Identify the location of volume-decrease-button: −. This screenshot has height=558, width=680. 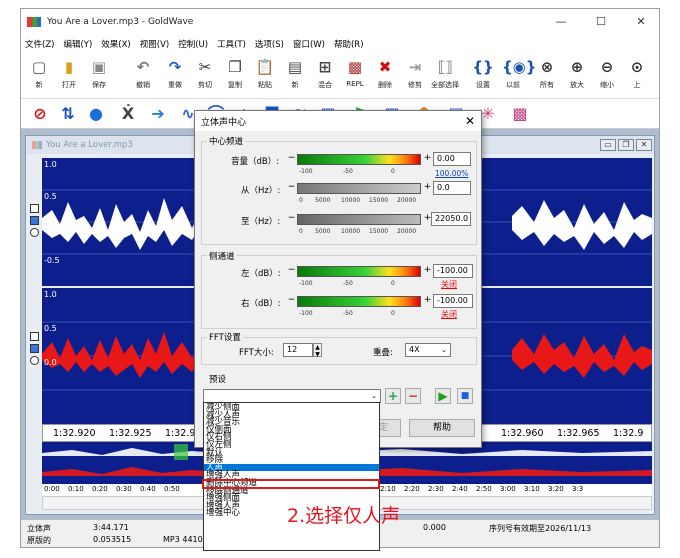
(291, 159).